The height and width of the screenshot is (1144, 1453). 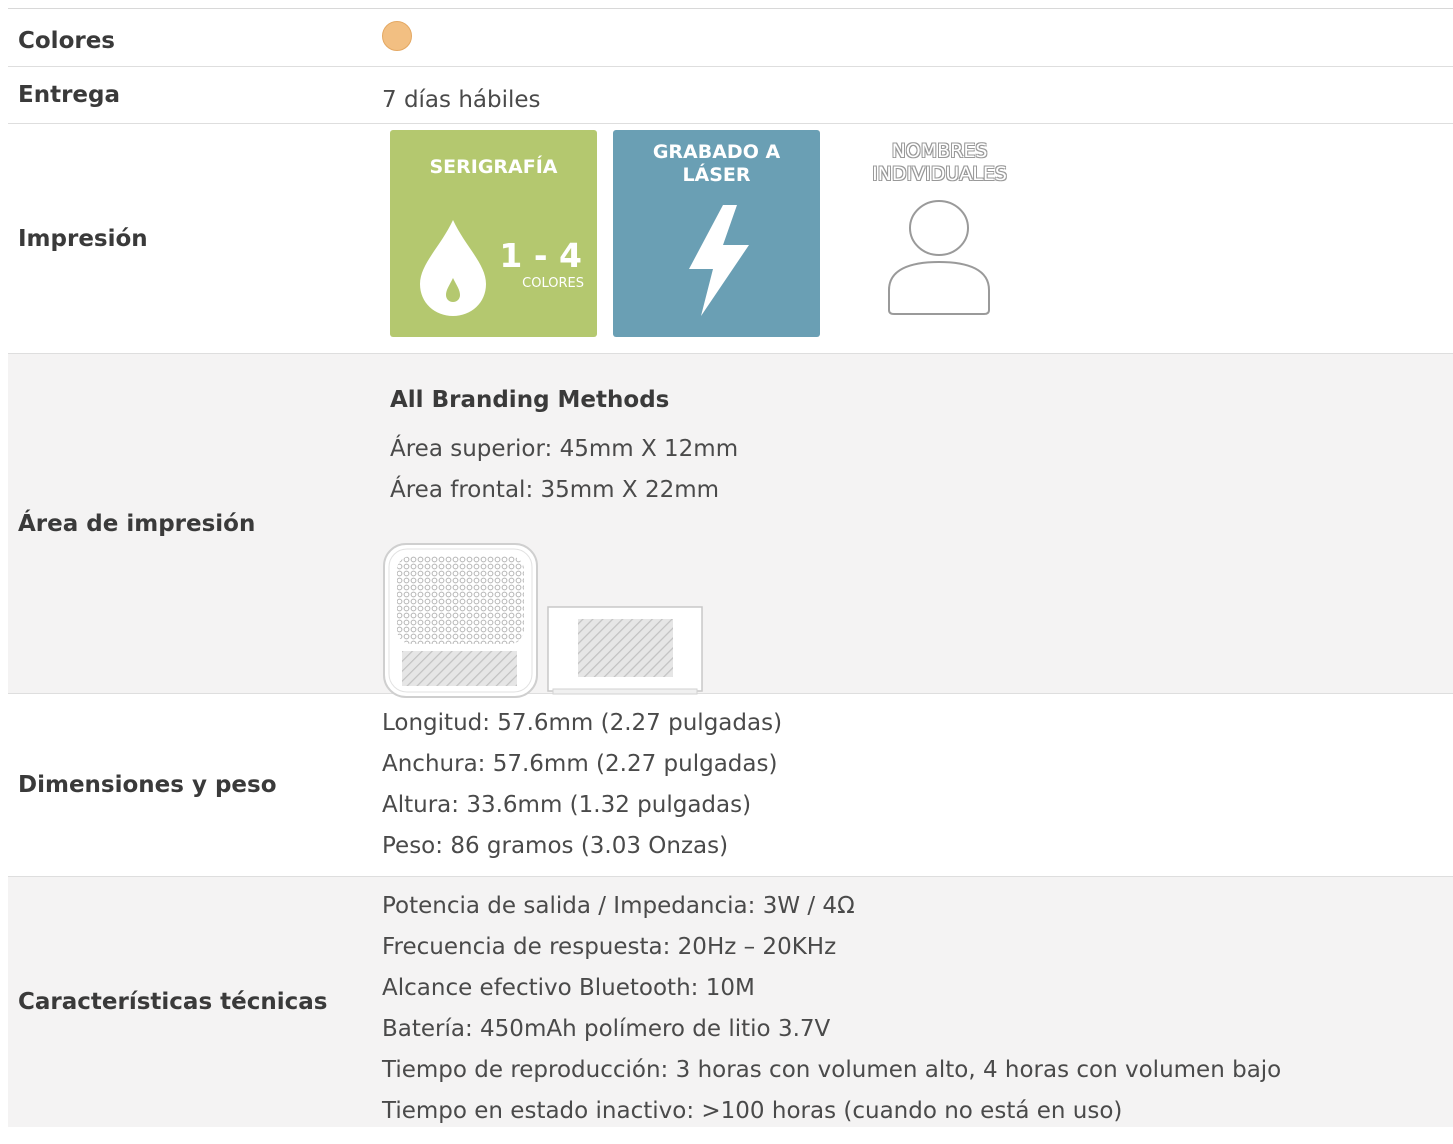 I want to click on impresion-label: Impresión, so click(x=83, y=238).